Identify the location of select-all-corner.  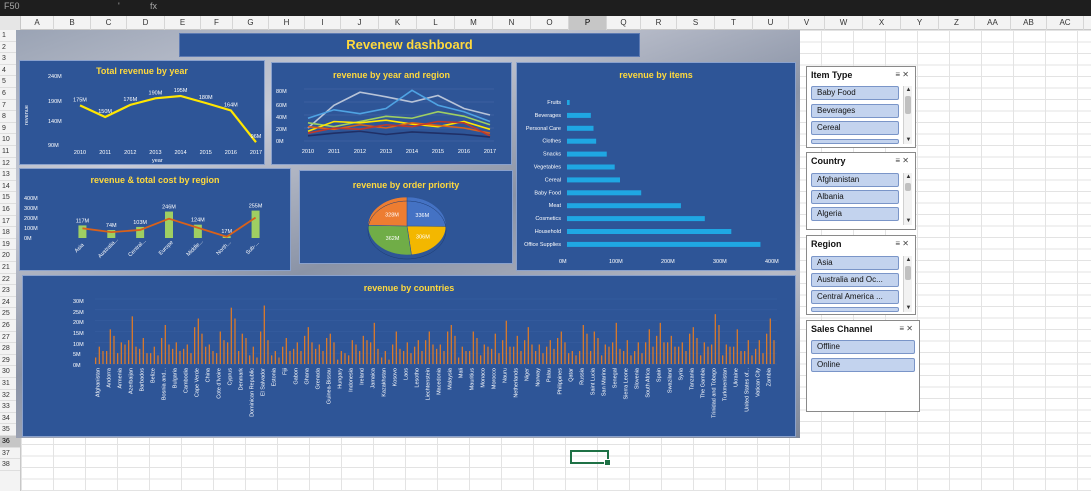
(10, 23).